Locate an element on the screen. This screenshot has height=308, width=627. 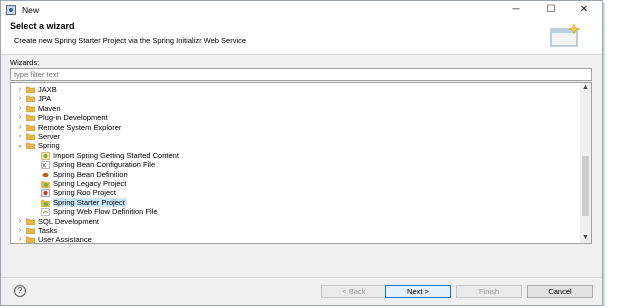
tree-item-label: JPA is located at coordinates (45, 99).